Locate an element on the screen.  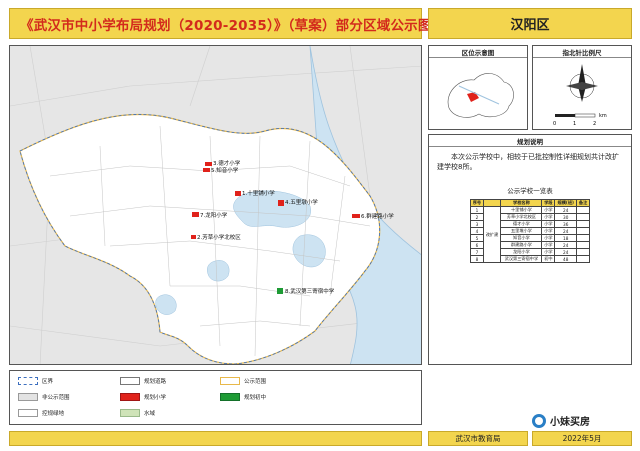
legend-item: 水域 is located at coordinates (137, 413).